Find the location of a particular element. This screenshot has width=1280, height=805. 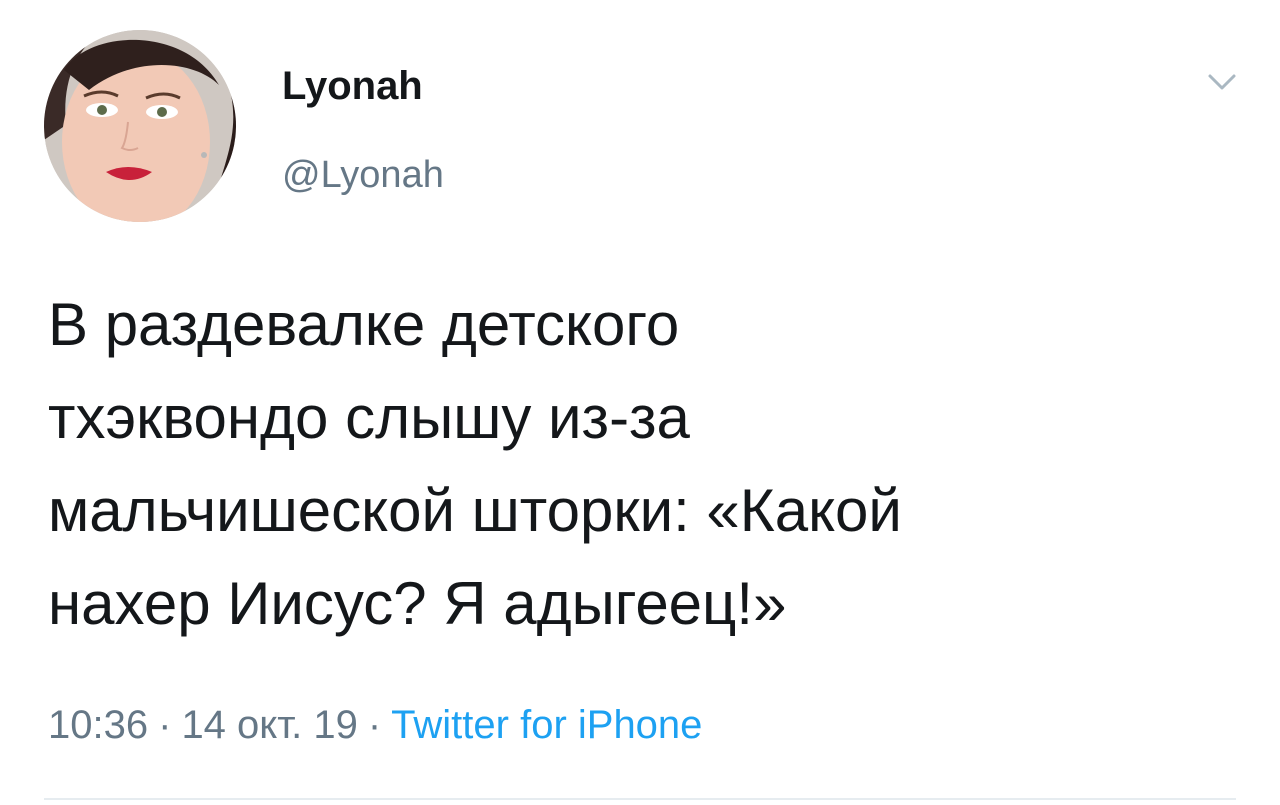

divider is located at coordinates (640, 799).